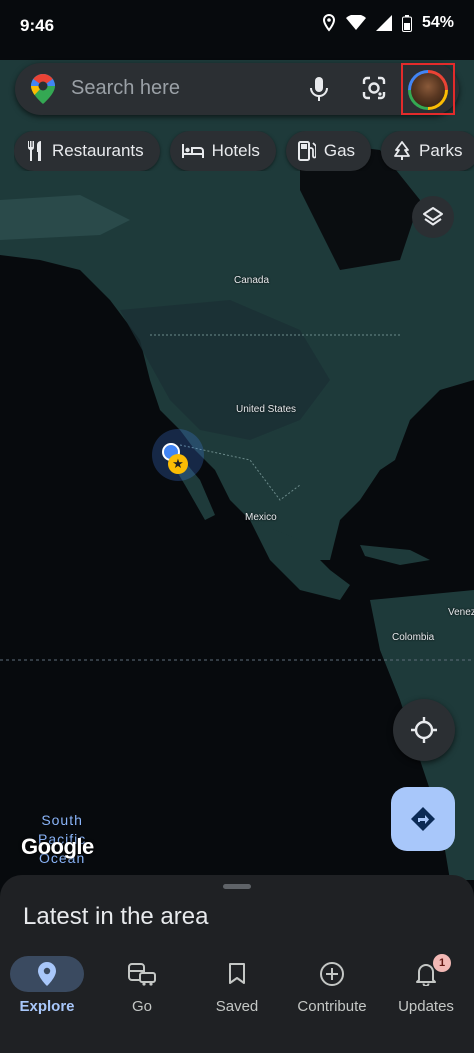 This screenshot has height=1053, width=474. I want to click on nav-go: Go, so click(142, 985).